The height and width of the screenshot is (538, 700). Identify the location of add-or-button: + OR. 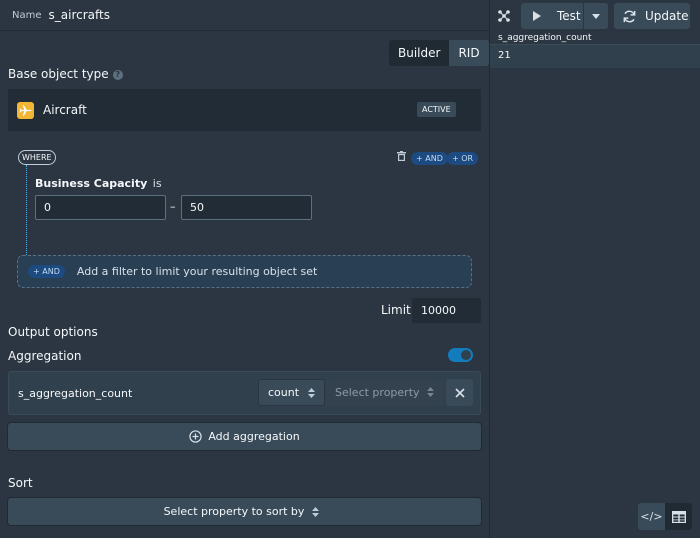
(463, 158).